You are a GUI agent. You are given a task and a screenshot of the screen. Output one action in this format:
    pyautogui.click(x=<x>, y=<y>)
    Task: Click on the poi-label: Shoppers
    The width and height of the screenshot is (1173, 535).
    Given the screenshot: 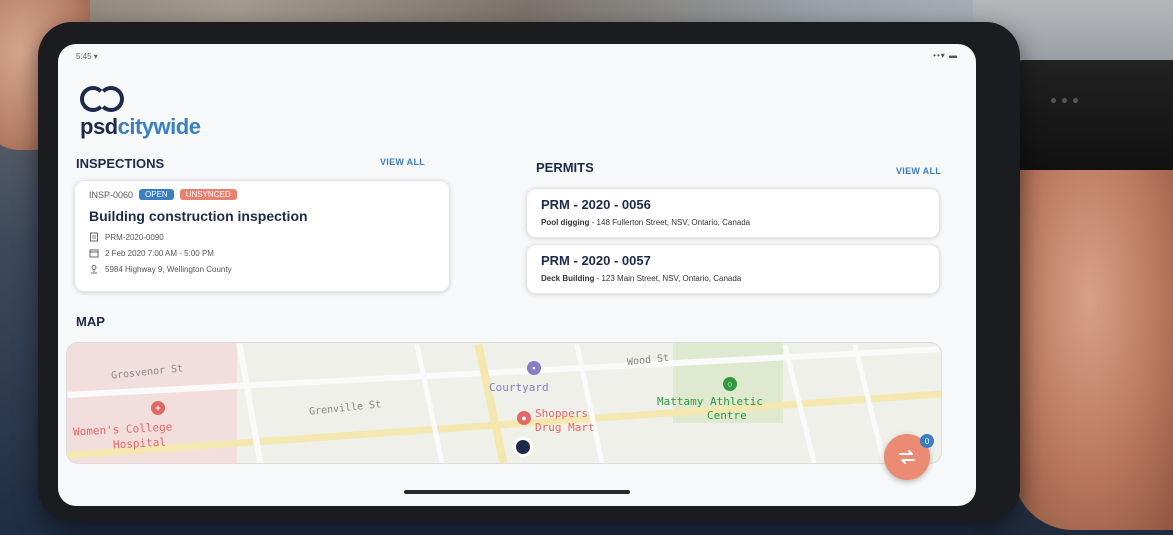 What is the action you would take?
    pyautogui.click(x=561, y=413)
    